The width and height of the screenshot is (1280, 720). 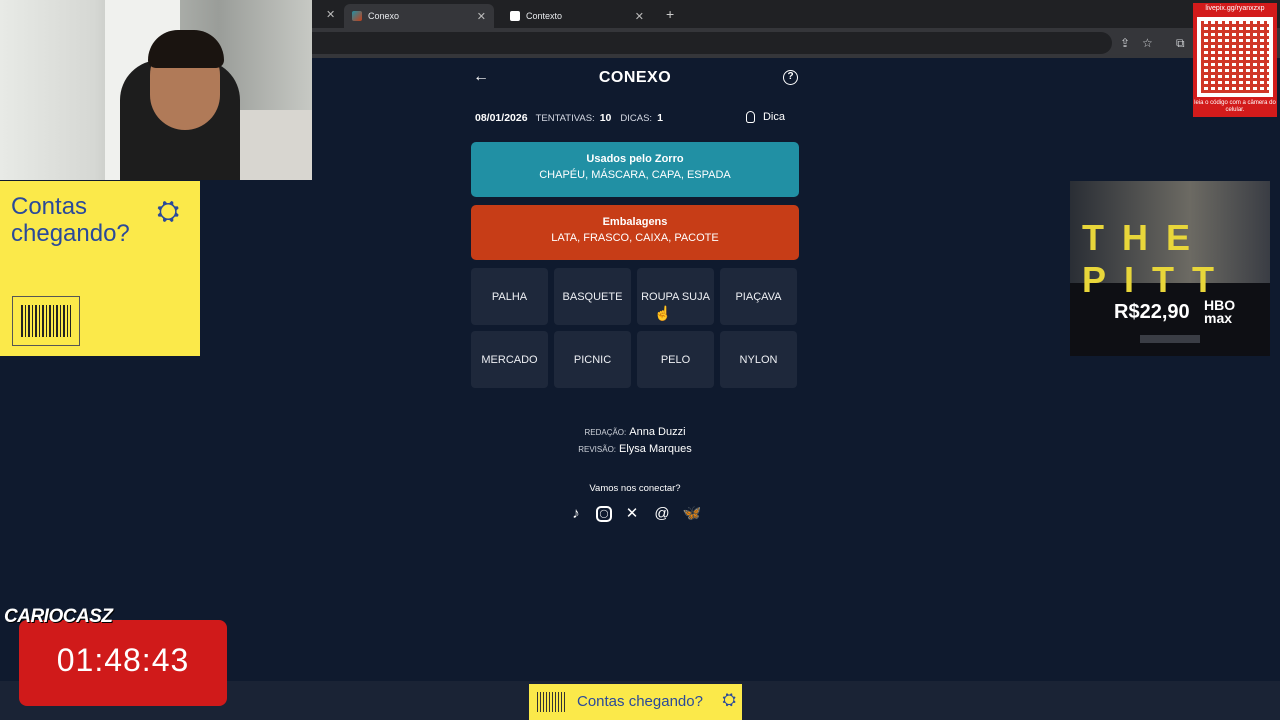 I want to click on hint-button-label: Dica, so click(x=773, y=117).